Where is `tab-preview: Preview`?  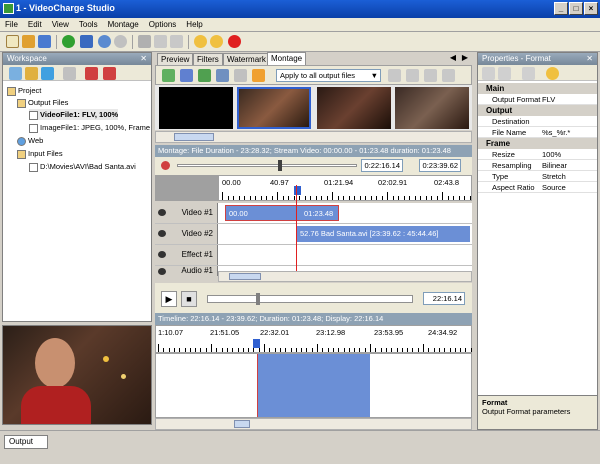 tab-preview: Preview is located at coordinates (175, 59).